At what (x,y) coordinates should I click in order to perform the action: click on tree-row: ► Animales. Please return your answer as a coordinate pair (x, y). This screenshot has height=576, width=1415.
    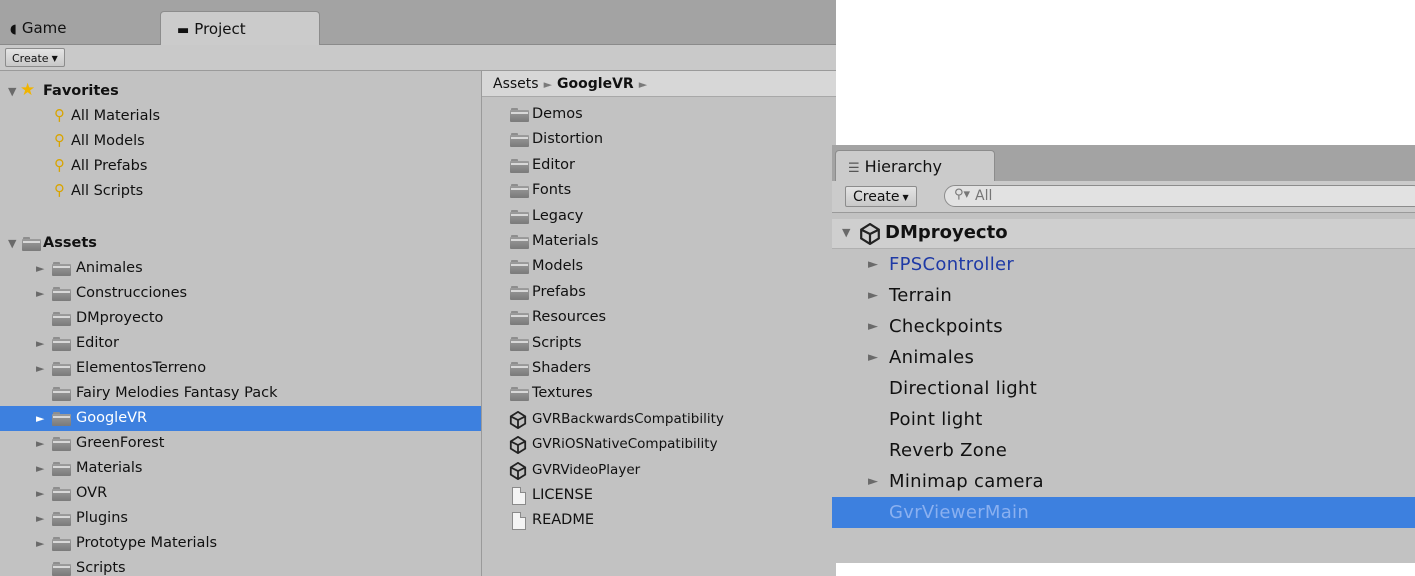
    Looking at the image, I should click on (240, 268).